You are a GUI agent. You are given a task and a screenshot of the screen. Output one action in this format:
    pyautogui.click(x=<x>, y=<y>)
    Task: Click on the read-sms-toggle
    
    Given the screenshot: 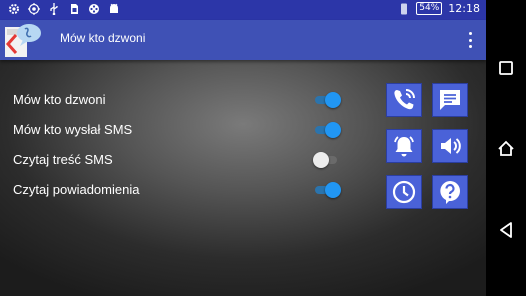 What is the action you would take?
    pyautogui.click(x=326, y=160)
    